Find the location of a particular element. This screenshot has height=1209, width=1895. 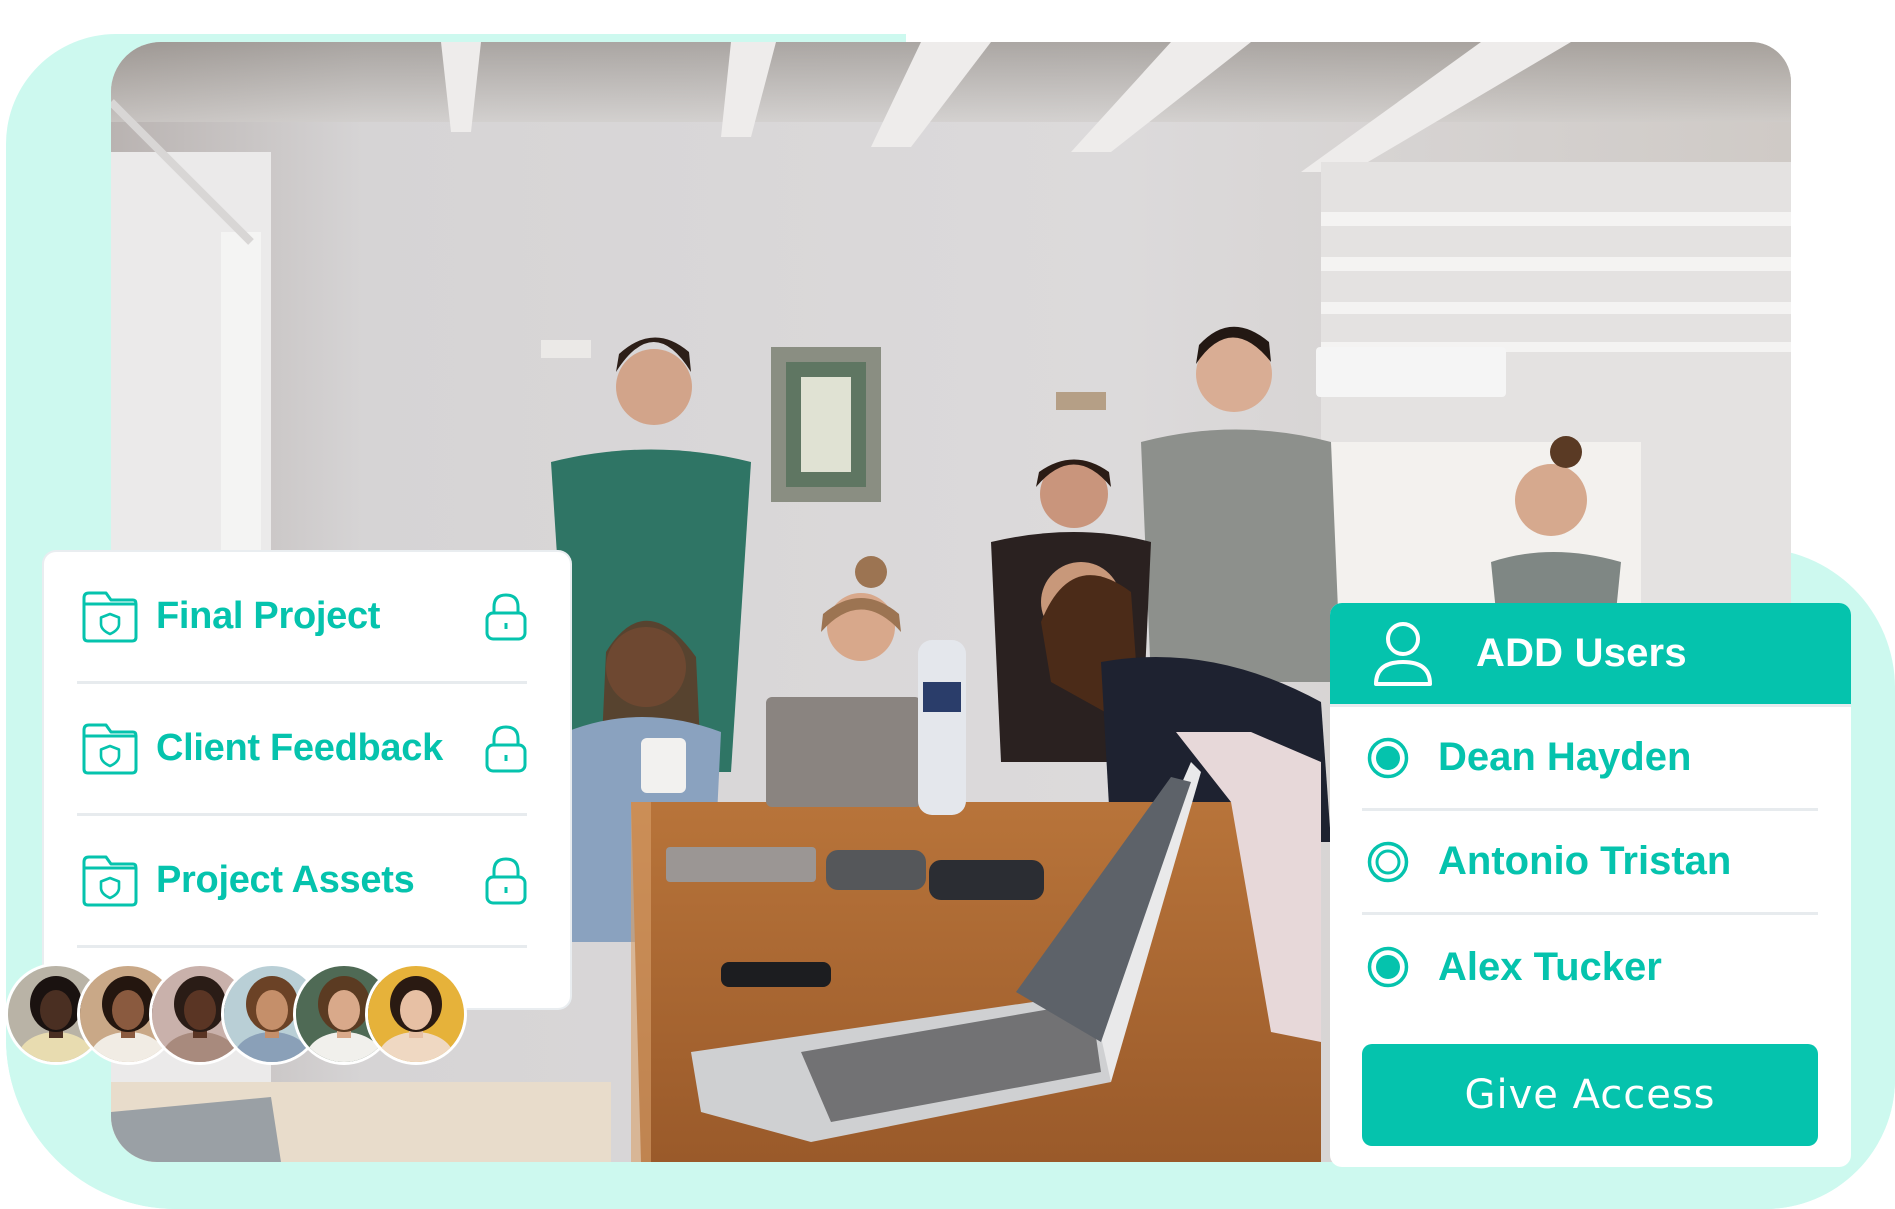

radio-unselected-icon is located at coordinates (1388, 862).